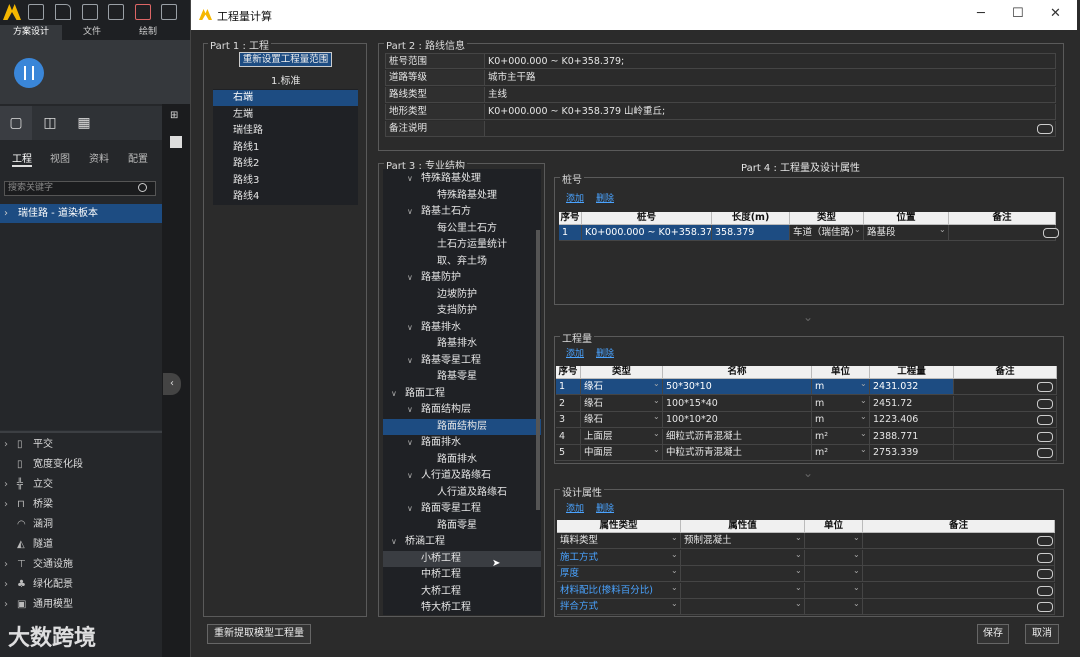  I want to click on tree-item: ∨ 路面零星工程, so click(462, 509).